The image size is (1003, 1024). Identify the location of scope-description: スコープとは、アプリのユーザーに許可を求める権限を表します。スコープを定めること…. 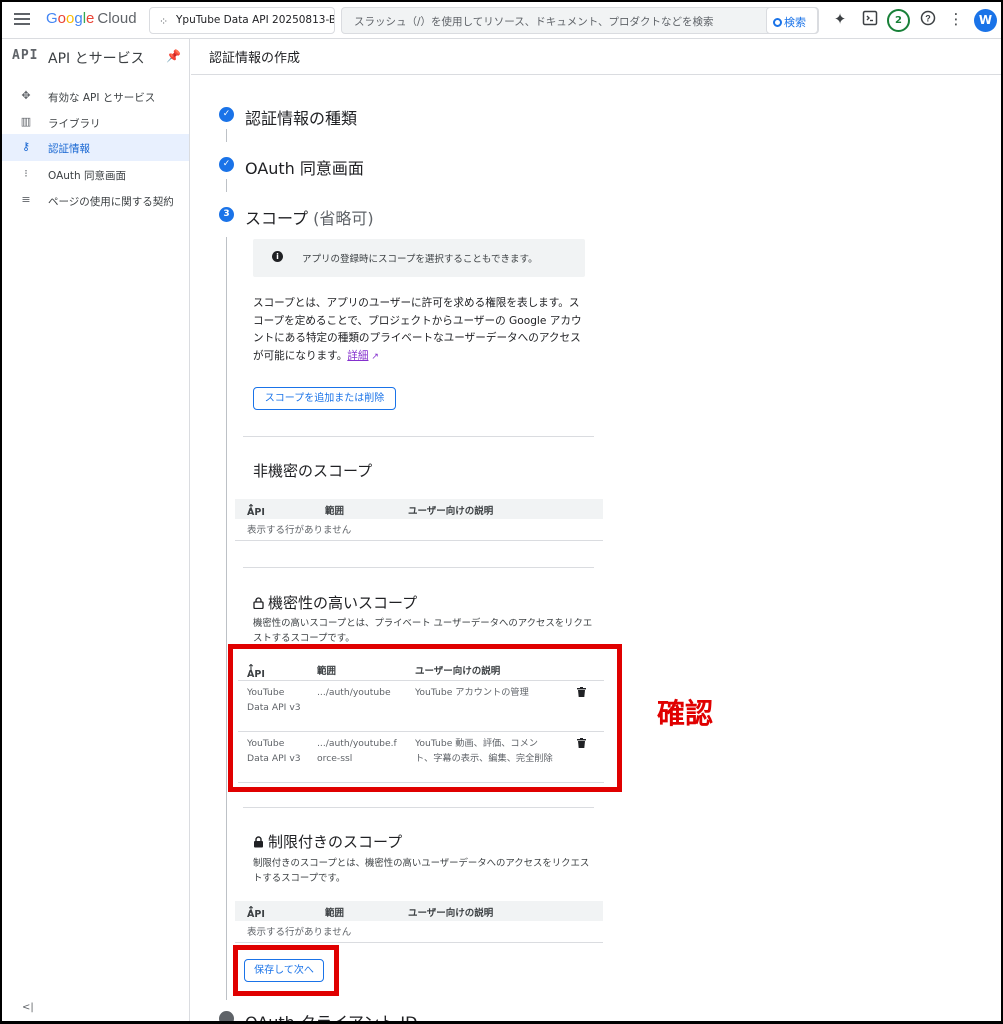
(417, 329).